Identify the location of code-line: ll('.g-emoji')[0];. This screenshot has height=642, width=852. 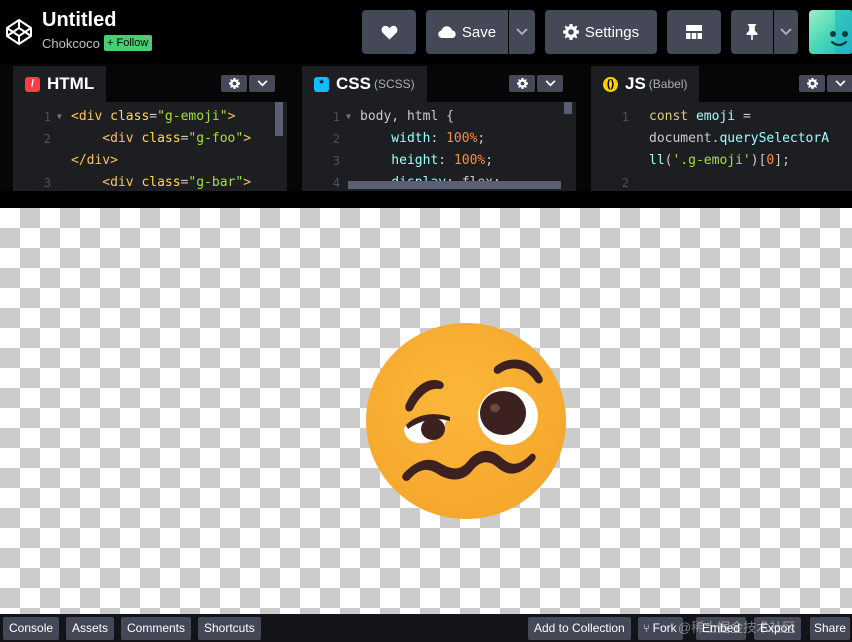
(721, 161).